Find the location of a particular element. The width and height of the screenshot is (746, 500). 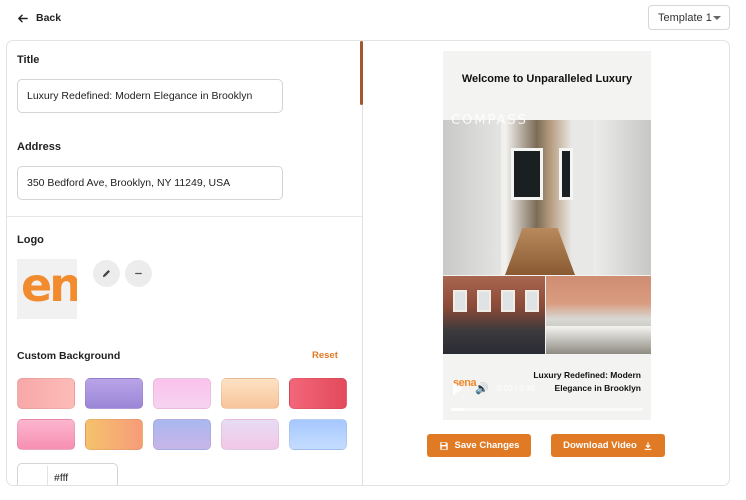

pencil-icon is located at coordinates (106, 274).